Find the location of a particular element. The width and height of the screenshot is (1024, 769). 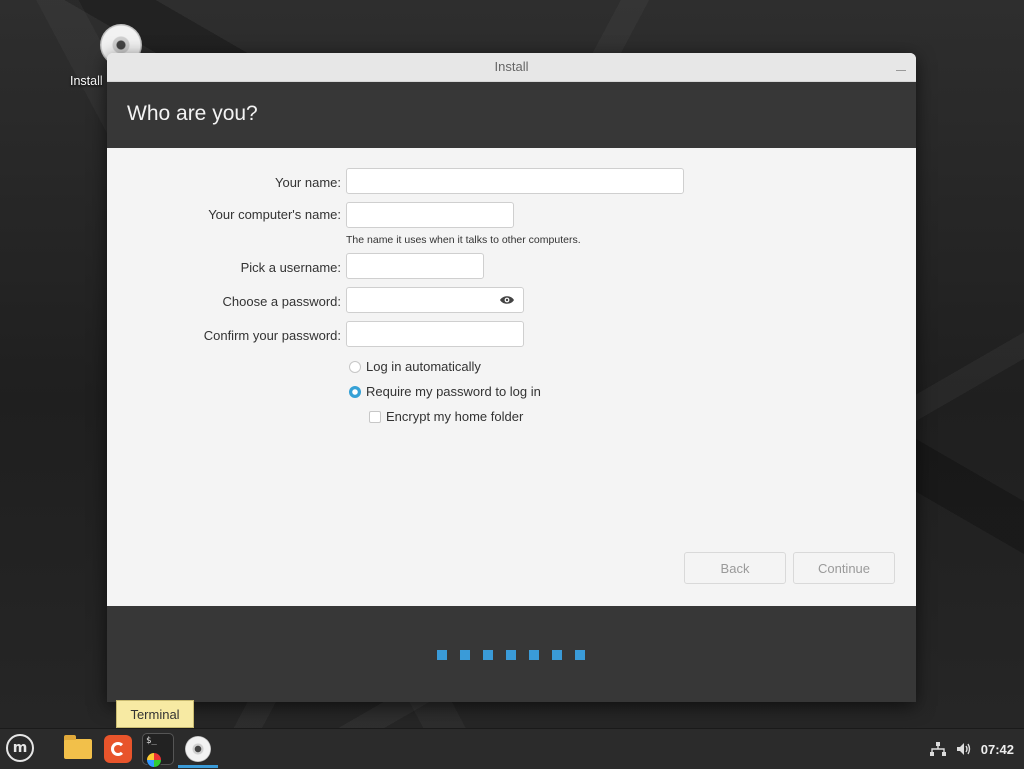

password-input is located at coordinates (435, 300).